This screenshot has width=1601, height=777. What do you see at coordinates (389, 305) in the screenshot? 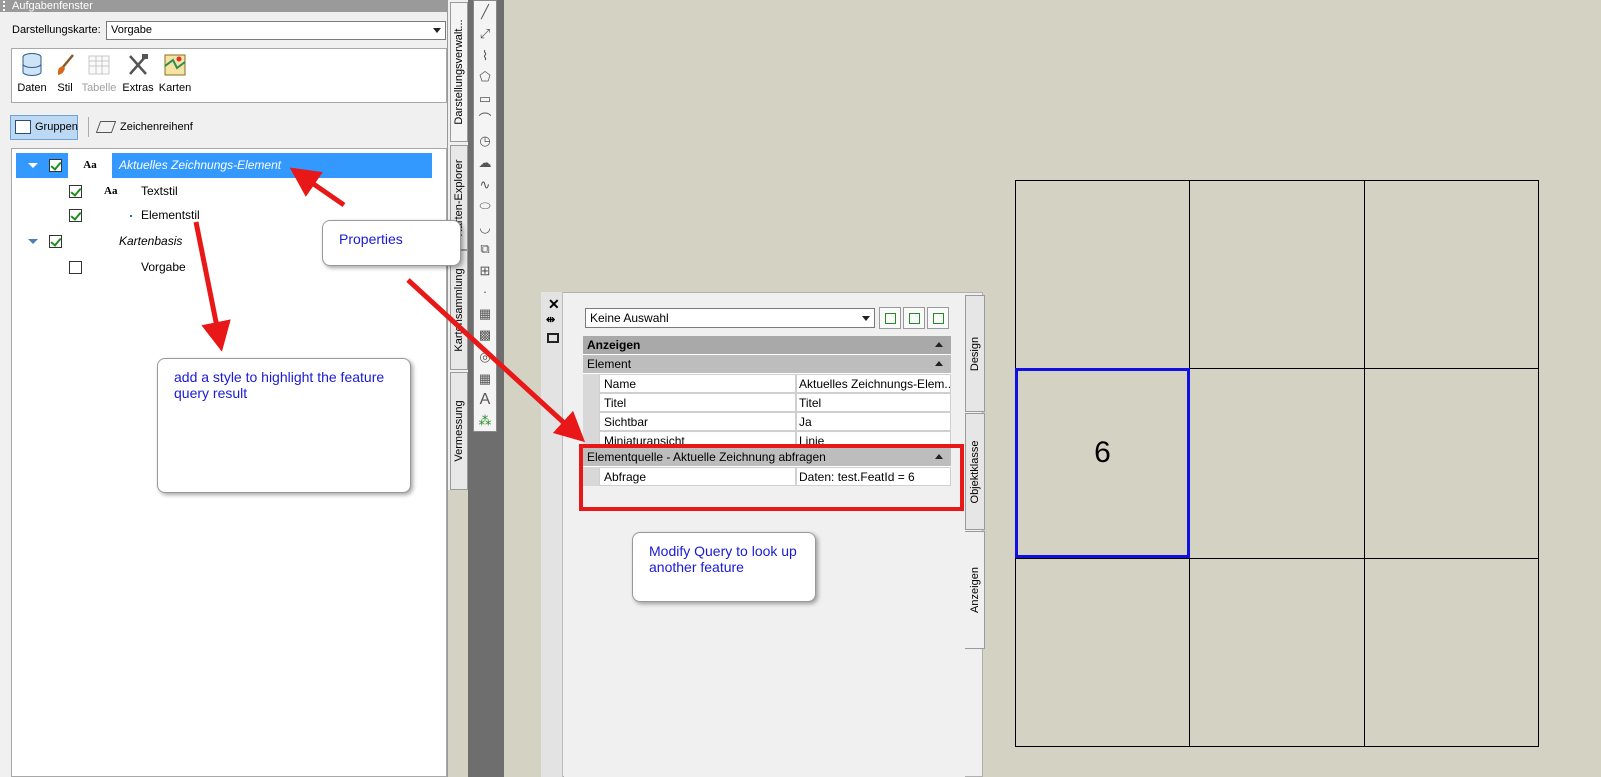
I see `annotation-arrows` at bounding box center [389, 305].